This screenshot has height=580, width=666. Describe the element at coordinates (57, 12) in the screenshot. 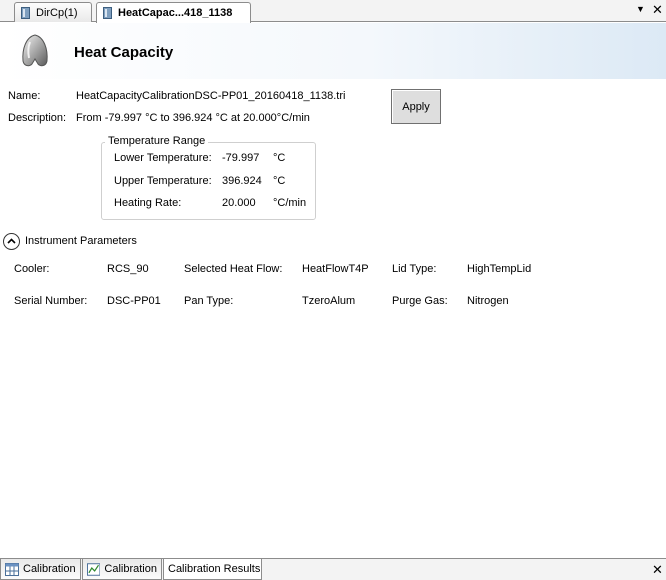

I see `tab-label: DirCp(1)` at that location.